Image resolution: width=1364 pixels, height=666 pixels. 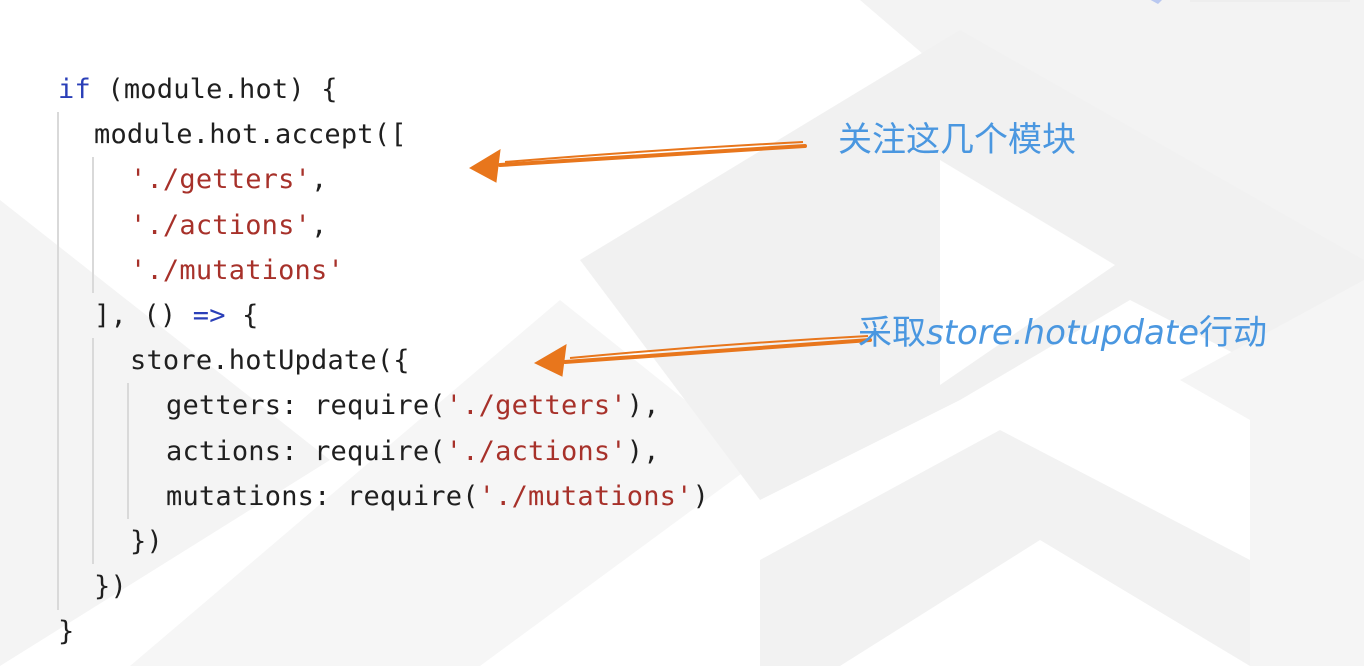 I want to click on arrow-to-modules, so click(x=637, y=162).